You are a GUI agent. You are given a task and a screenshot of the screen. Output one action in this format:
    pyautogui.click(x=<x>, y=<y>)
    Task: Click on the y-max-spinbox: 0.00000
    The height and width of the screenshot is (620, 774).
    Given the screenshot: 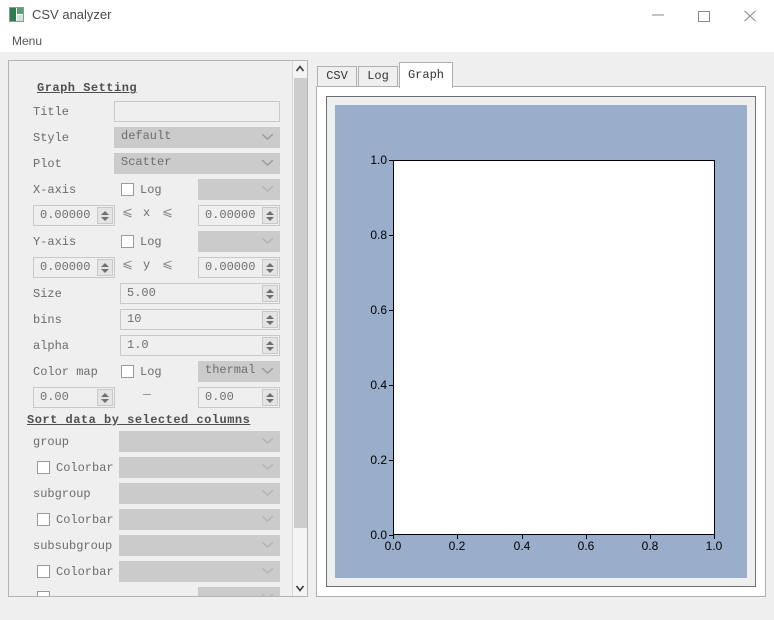 What is the action you would take?
    pyautogui.click(x=239, y=267)
    